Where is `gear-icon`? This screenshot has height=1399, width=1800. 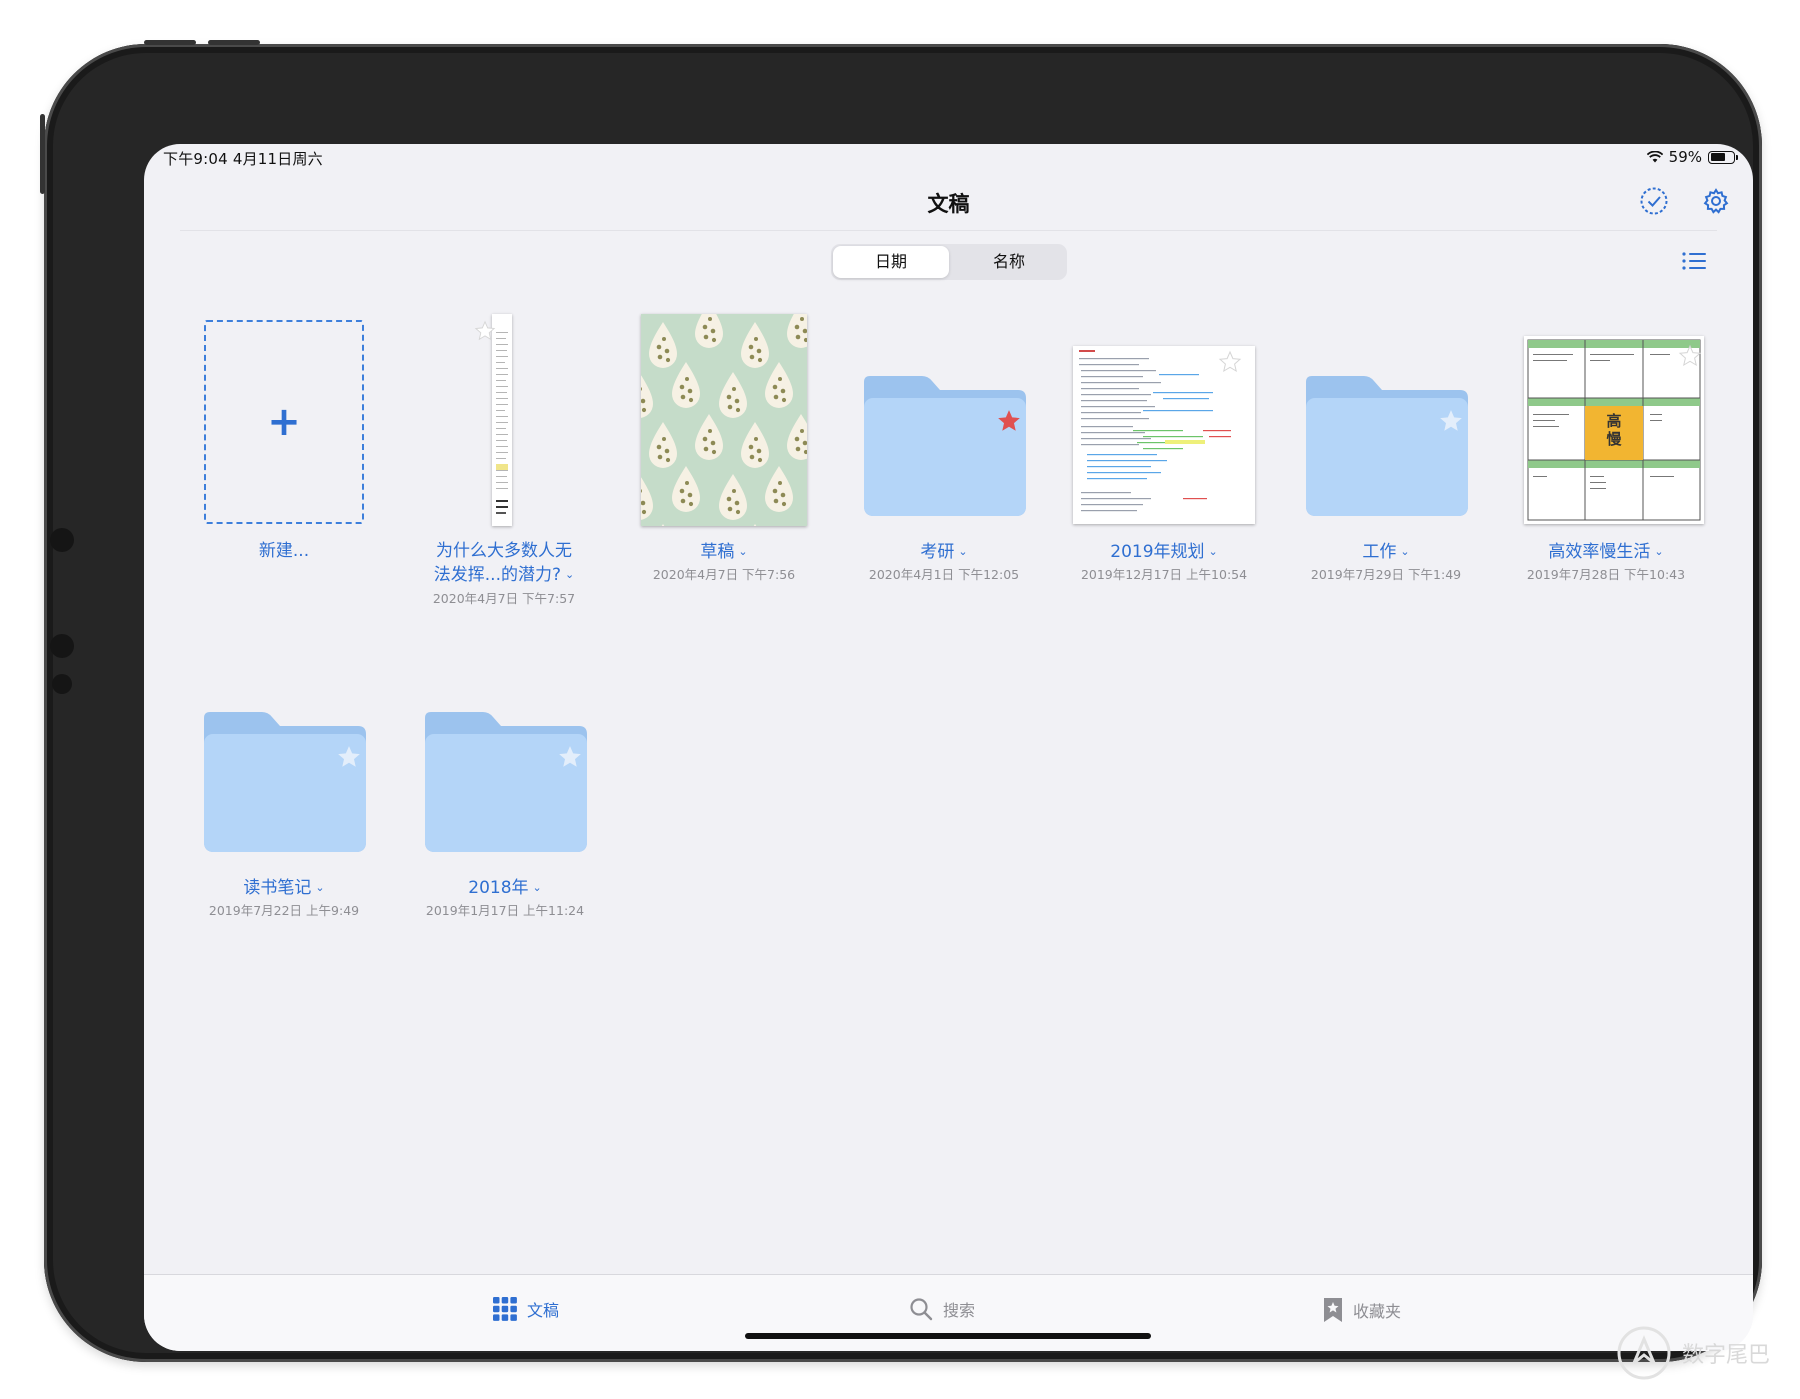 gear-icon is located at coordinates (1716, 201).